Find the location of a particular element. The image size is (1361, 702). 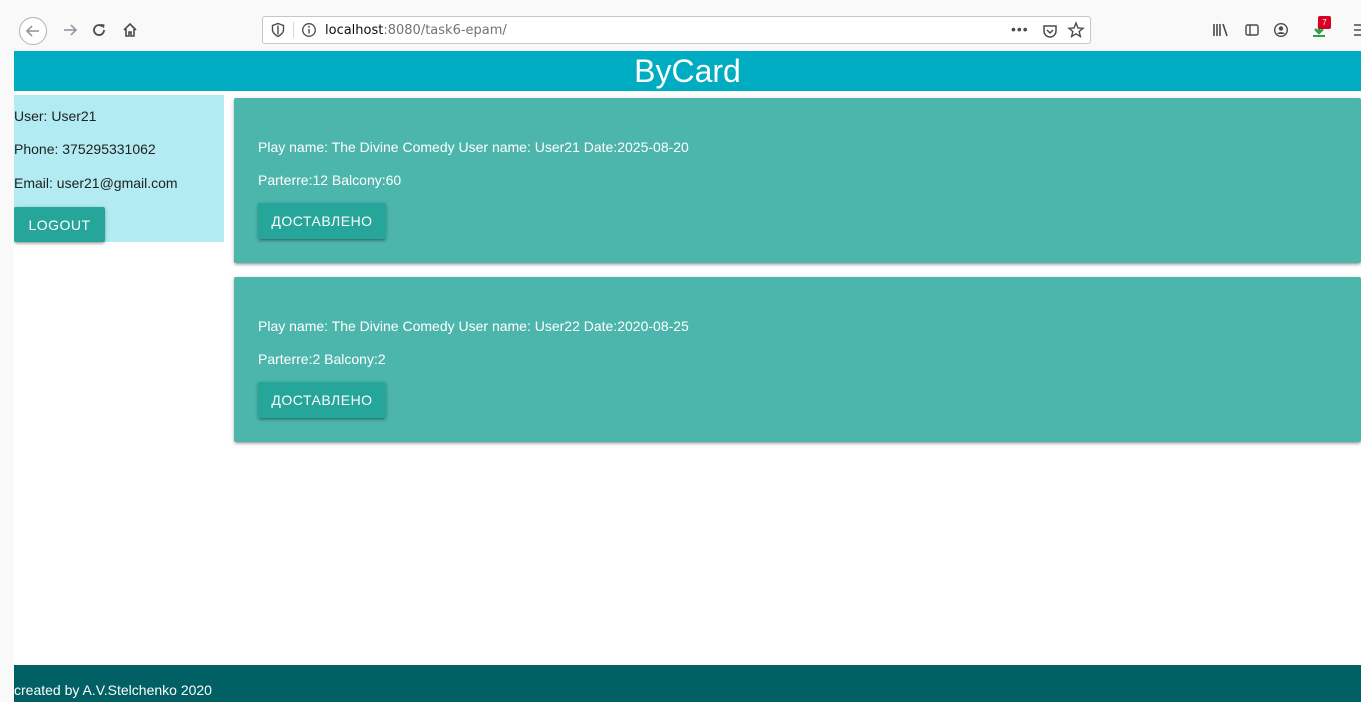

browser-toolbar: localhost:8080/task6-epam/ ••• 7 is located at coordinates (680, 30).